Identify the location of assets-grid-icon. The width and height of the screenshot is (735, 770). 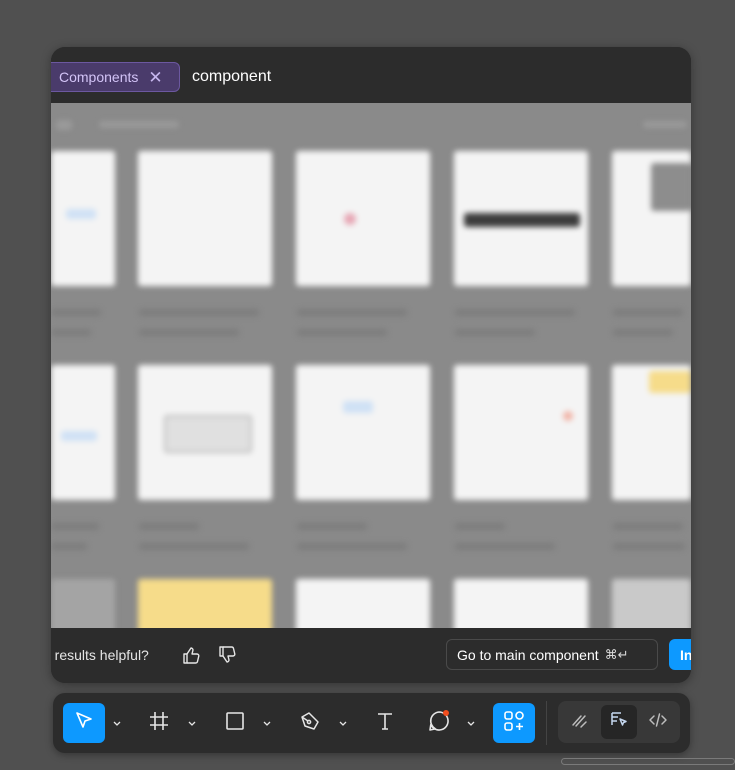
(514, 723).